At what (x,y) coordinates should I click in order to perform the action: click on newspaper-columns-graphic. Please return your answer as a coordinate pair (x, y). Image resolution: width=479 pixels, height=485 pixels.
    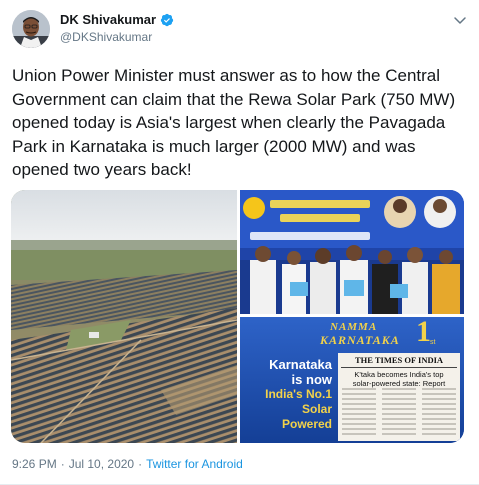
    Looking at the image, I should click on (399, 411).